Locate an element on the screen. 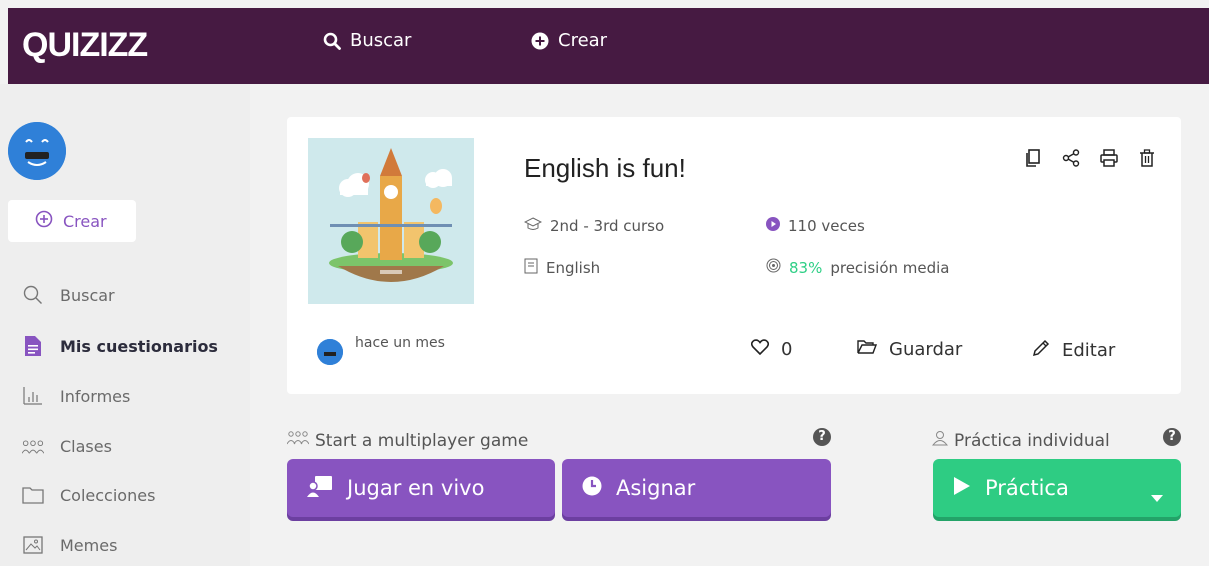 The image size is (1209, 566). print-icon is located at coordinates (1109, 158).